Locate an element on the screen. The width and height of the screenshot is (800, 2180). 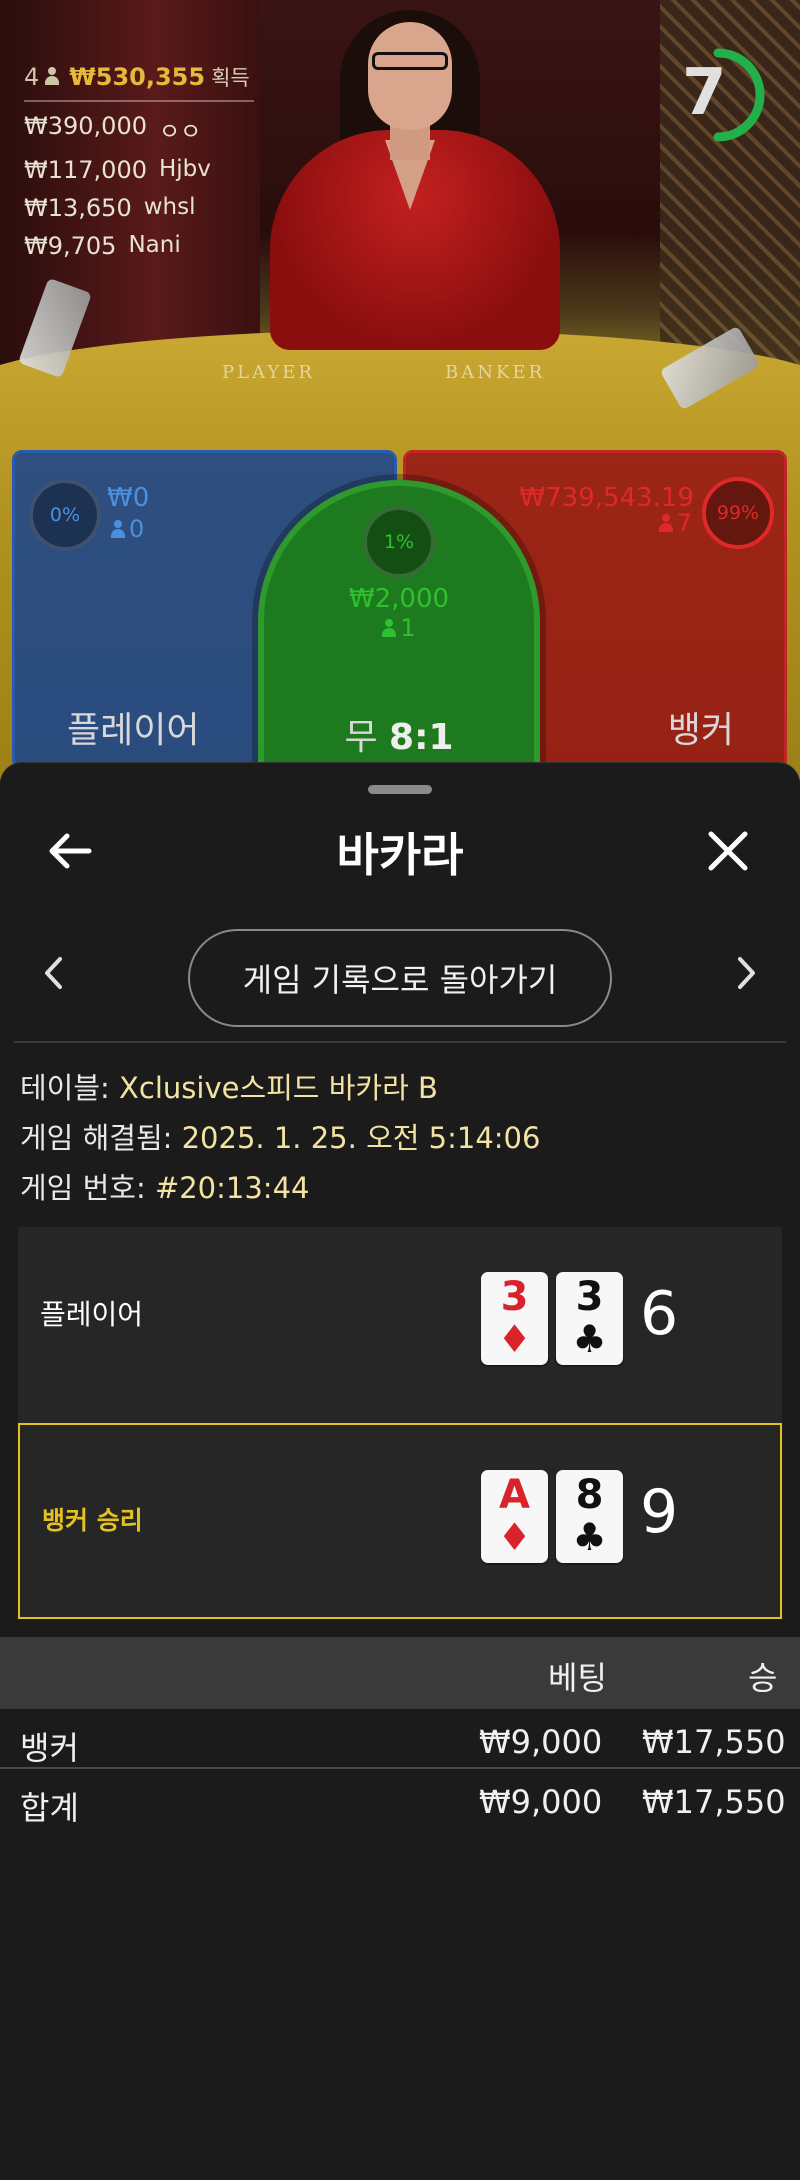
leaderboard-header: 4 ₩530,355 획득 is located at coordinates (139, 82).